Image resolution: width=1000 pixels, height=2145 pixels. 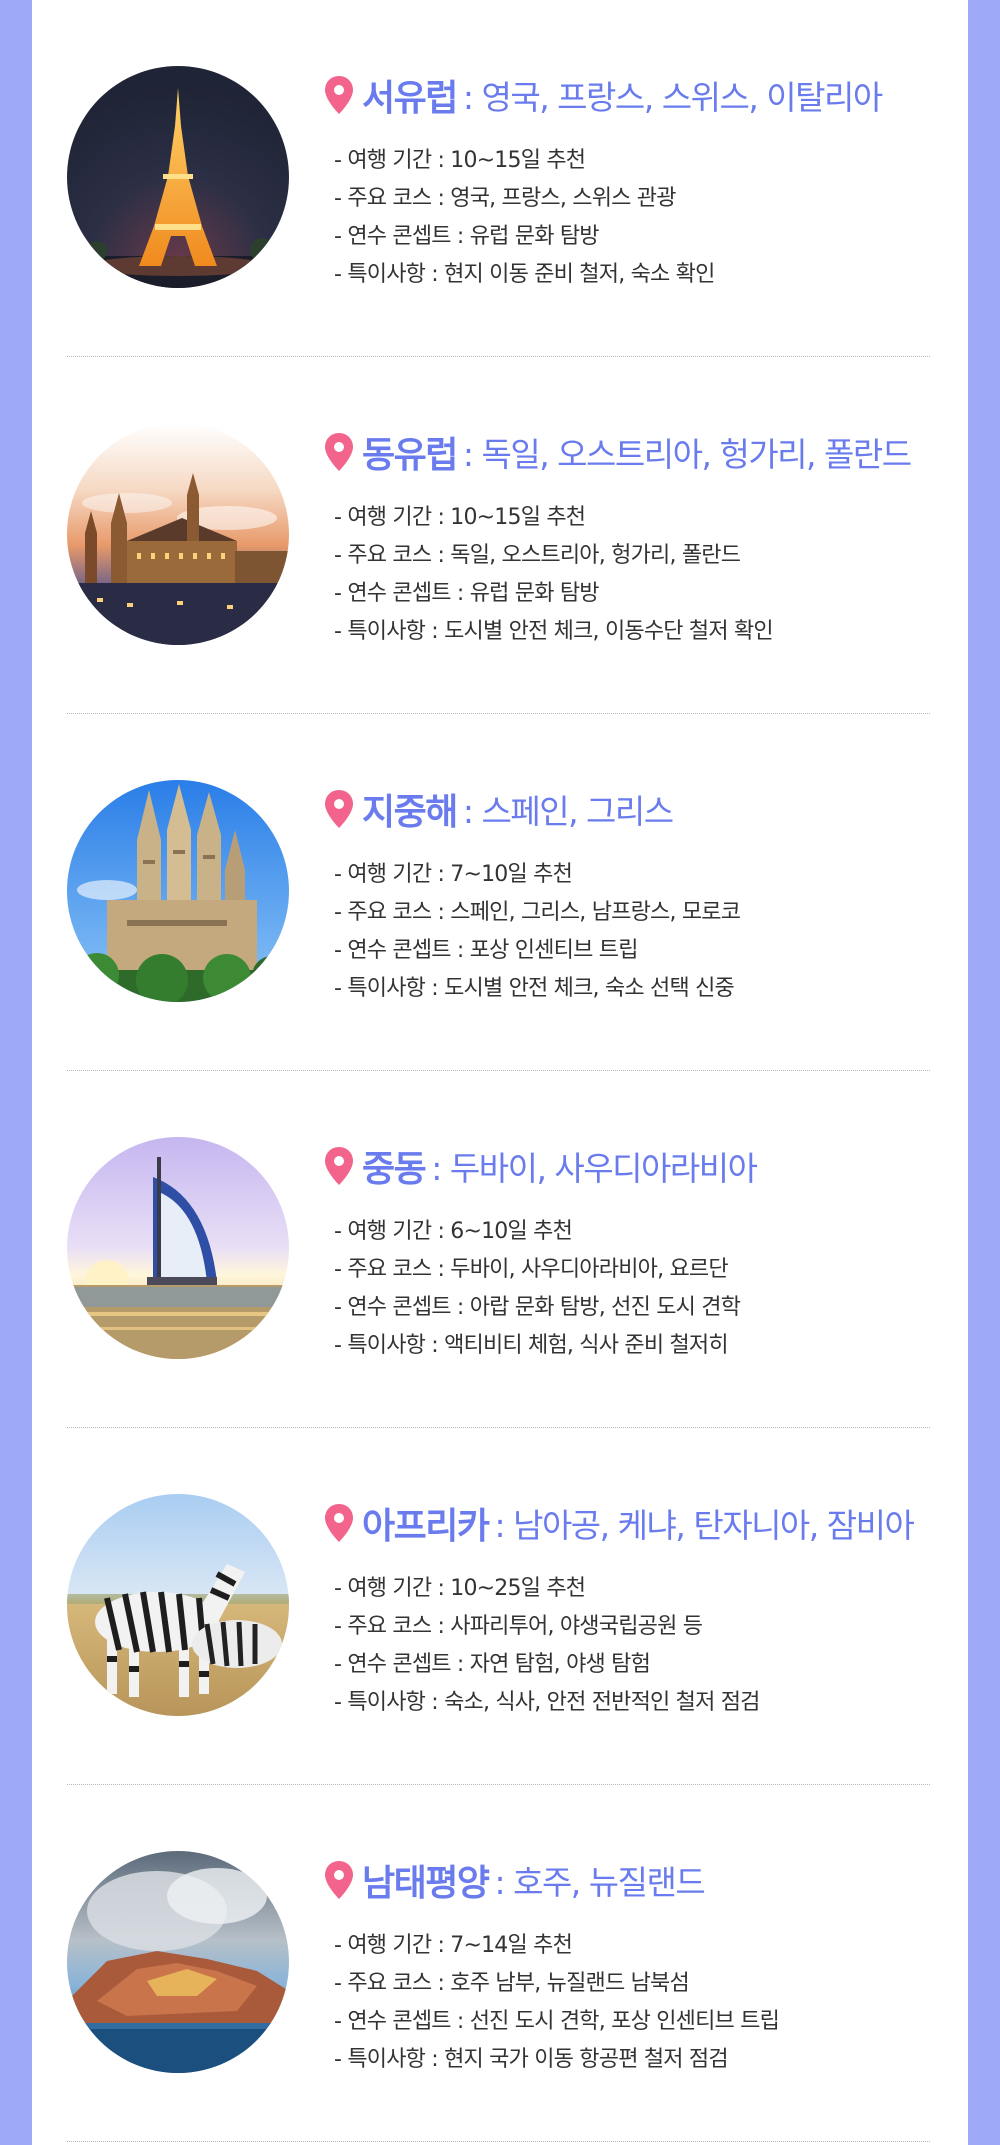 I want to click on photo-burj-al-arab, so click(x=178, y=1248).